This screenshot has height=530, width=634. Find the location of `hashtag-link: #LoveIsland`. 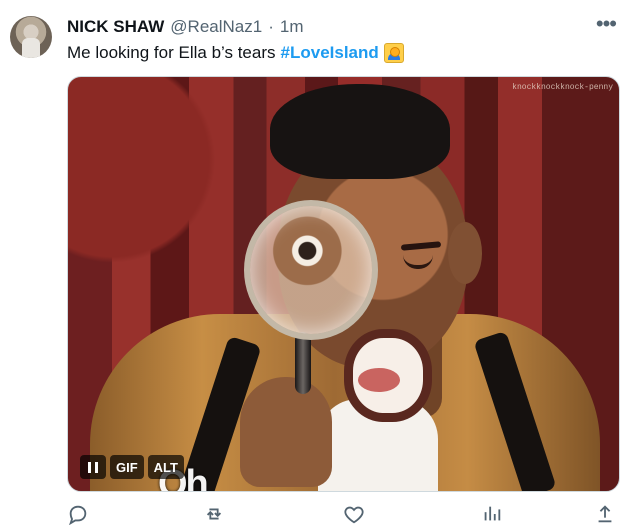

hashtag-link: #LoveIsland is located at coordinates (330, 53).